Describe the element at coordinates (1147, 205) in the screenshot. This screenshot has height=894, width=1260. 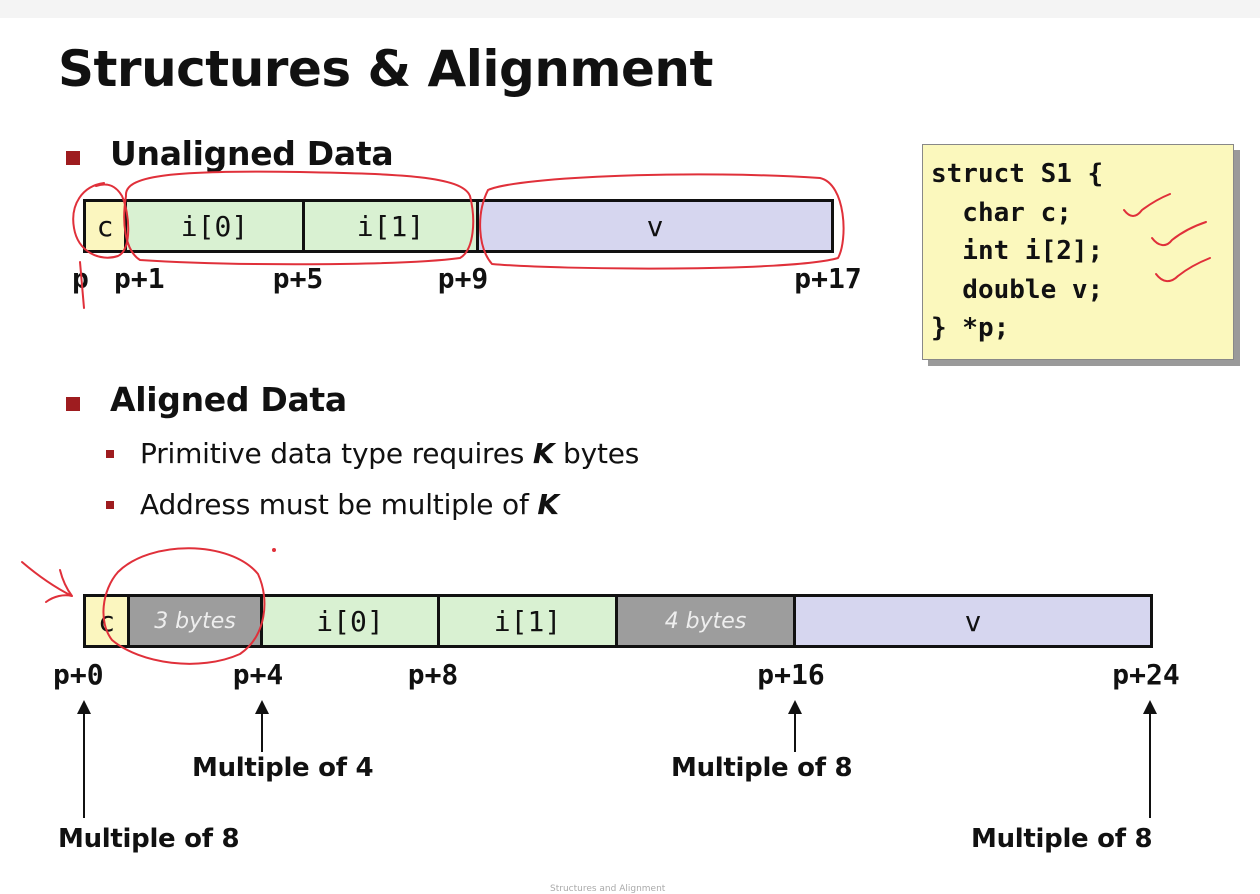
I see `ink-check-char` at that location.